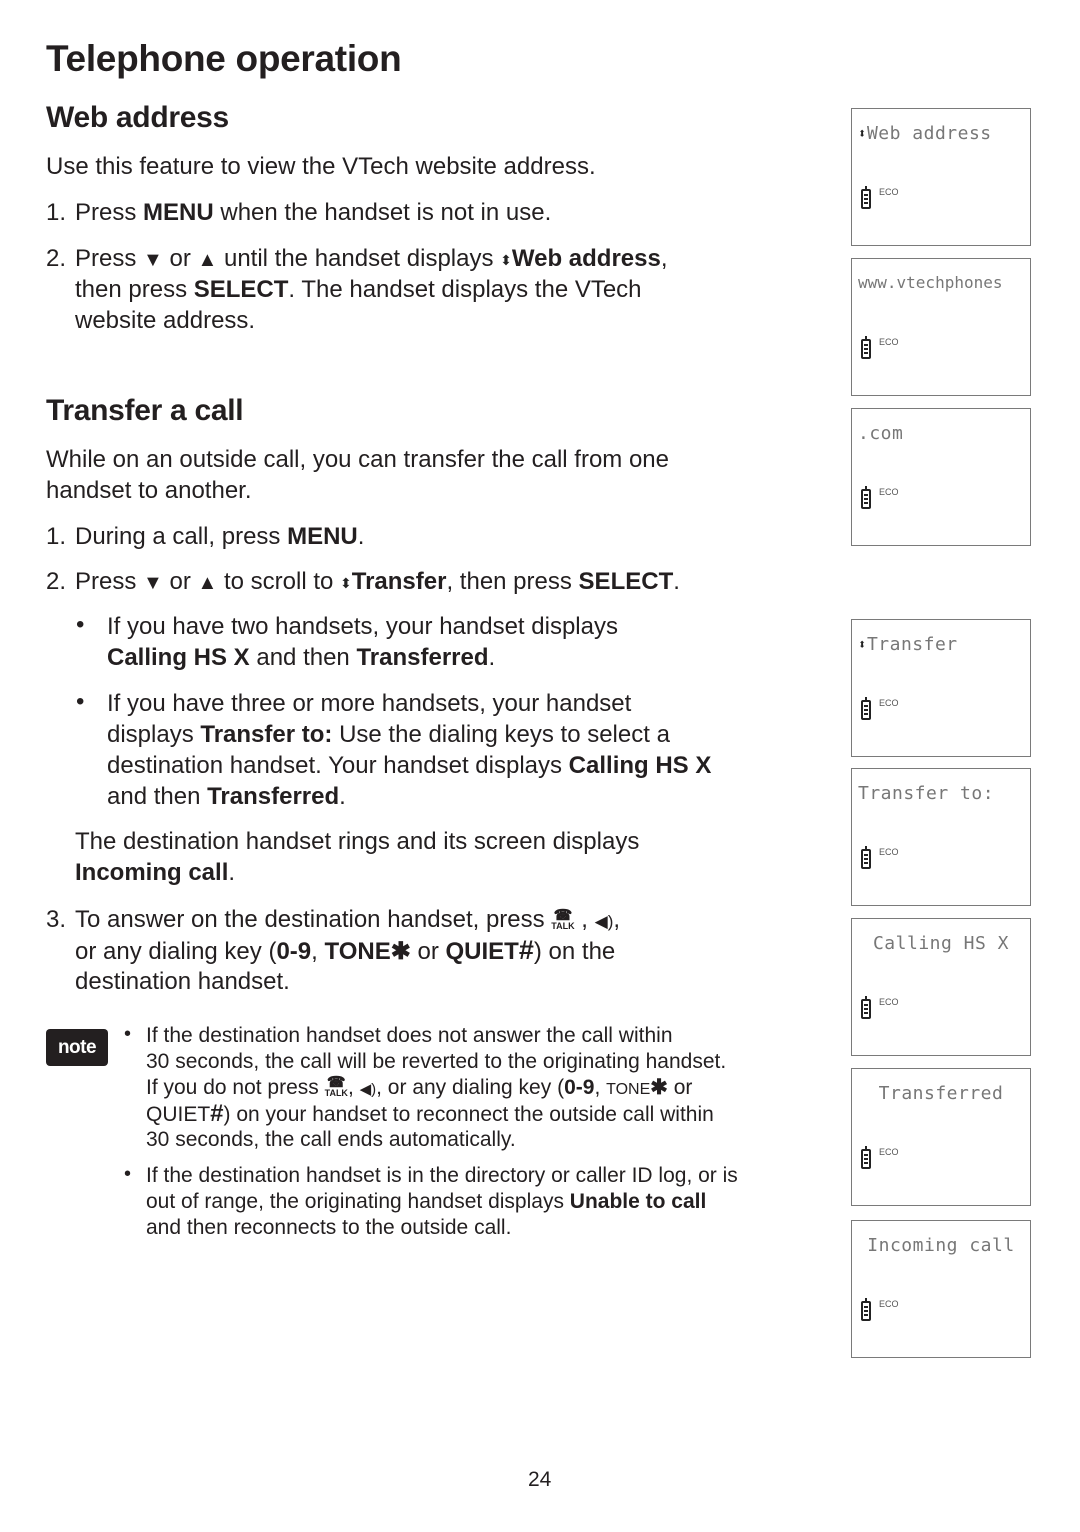 Image resolution: width=1080 pixels, height=1532 pixels. I want to click on lcd-screen-web-address: ⬍Web address ECO, so click(941, 177).